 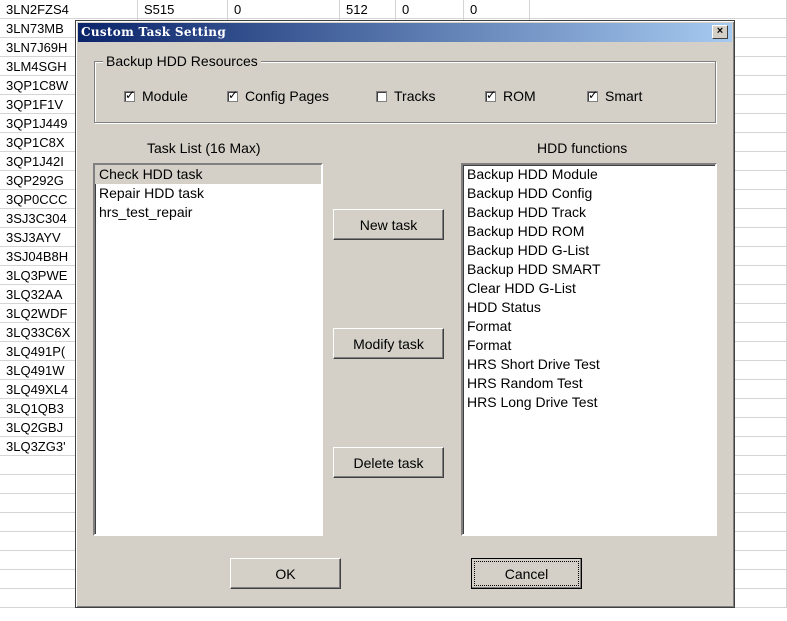 I want to click on delete-task-button: Delete task, so click(x=388, y=462).